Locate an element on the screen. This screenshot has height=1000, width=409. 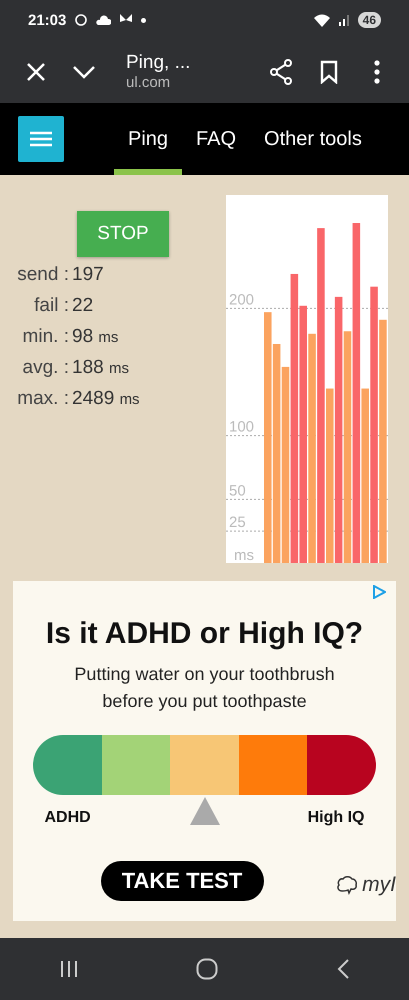
battery-level: 46 is located at coordinates (369, 20).